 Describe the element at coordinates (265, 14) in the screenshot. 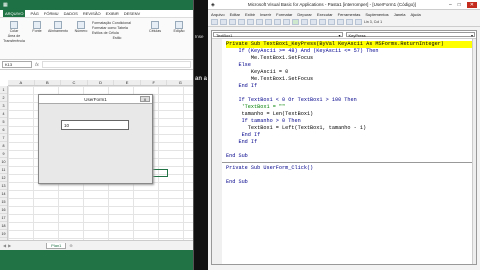

I see `menu-insert: Inserir` at that location.